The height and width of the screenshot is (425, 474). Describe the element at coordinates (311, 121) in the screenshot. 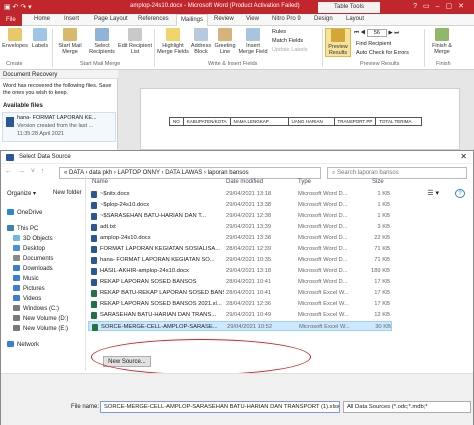

I see `table-header-cell: UANG HARIAN` at that location.